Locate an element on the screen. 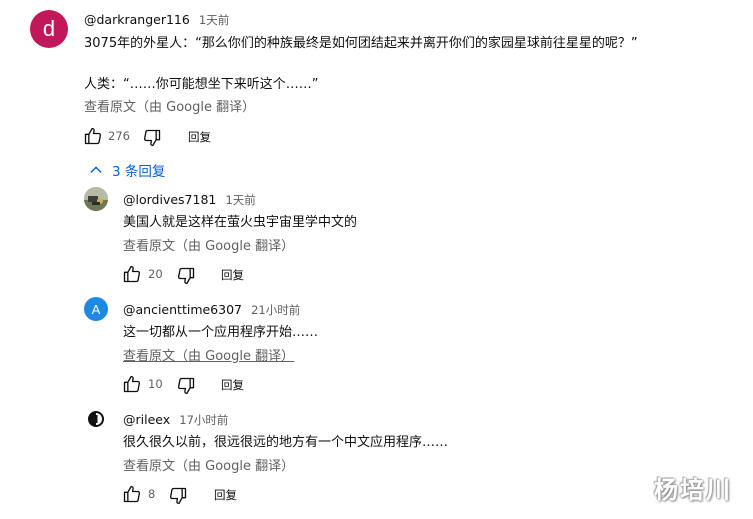 This screenshot has width=753, height=519. avatar-letter: A is located at coordinates (96, 309).